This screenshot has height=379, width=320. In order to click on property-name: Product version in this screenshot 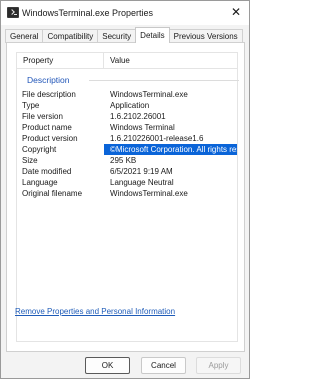, I will do `click(50, 138)`.